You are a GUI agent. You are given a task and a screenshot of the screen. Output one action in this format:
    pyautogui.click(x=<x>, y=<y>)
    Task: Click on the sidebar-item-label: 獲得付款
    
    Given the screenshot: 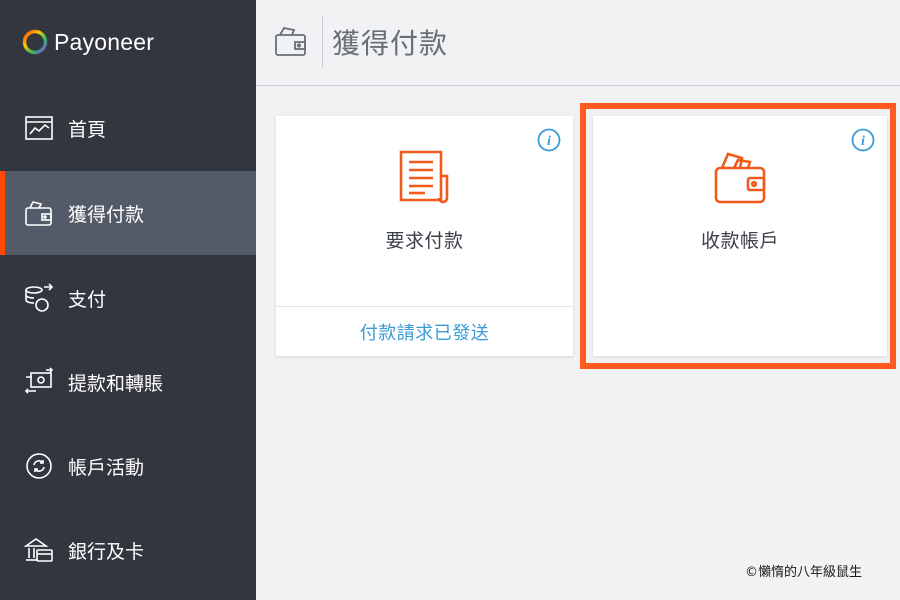 What is the action you would take?
    pyautogui.click(x=106, y=214)
    